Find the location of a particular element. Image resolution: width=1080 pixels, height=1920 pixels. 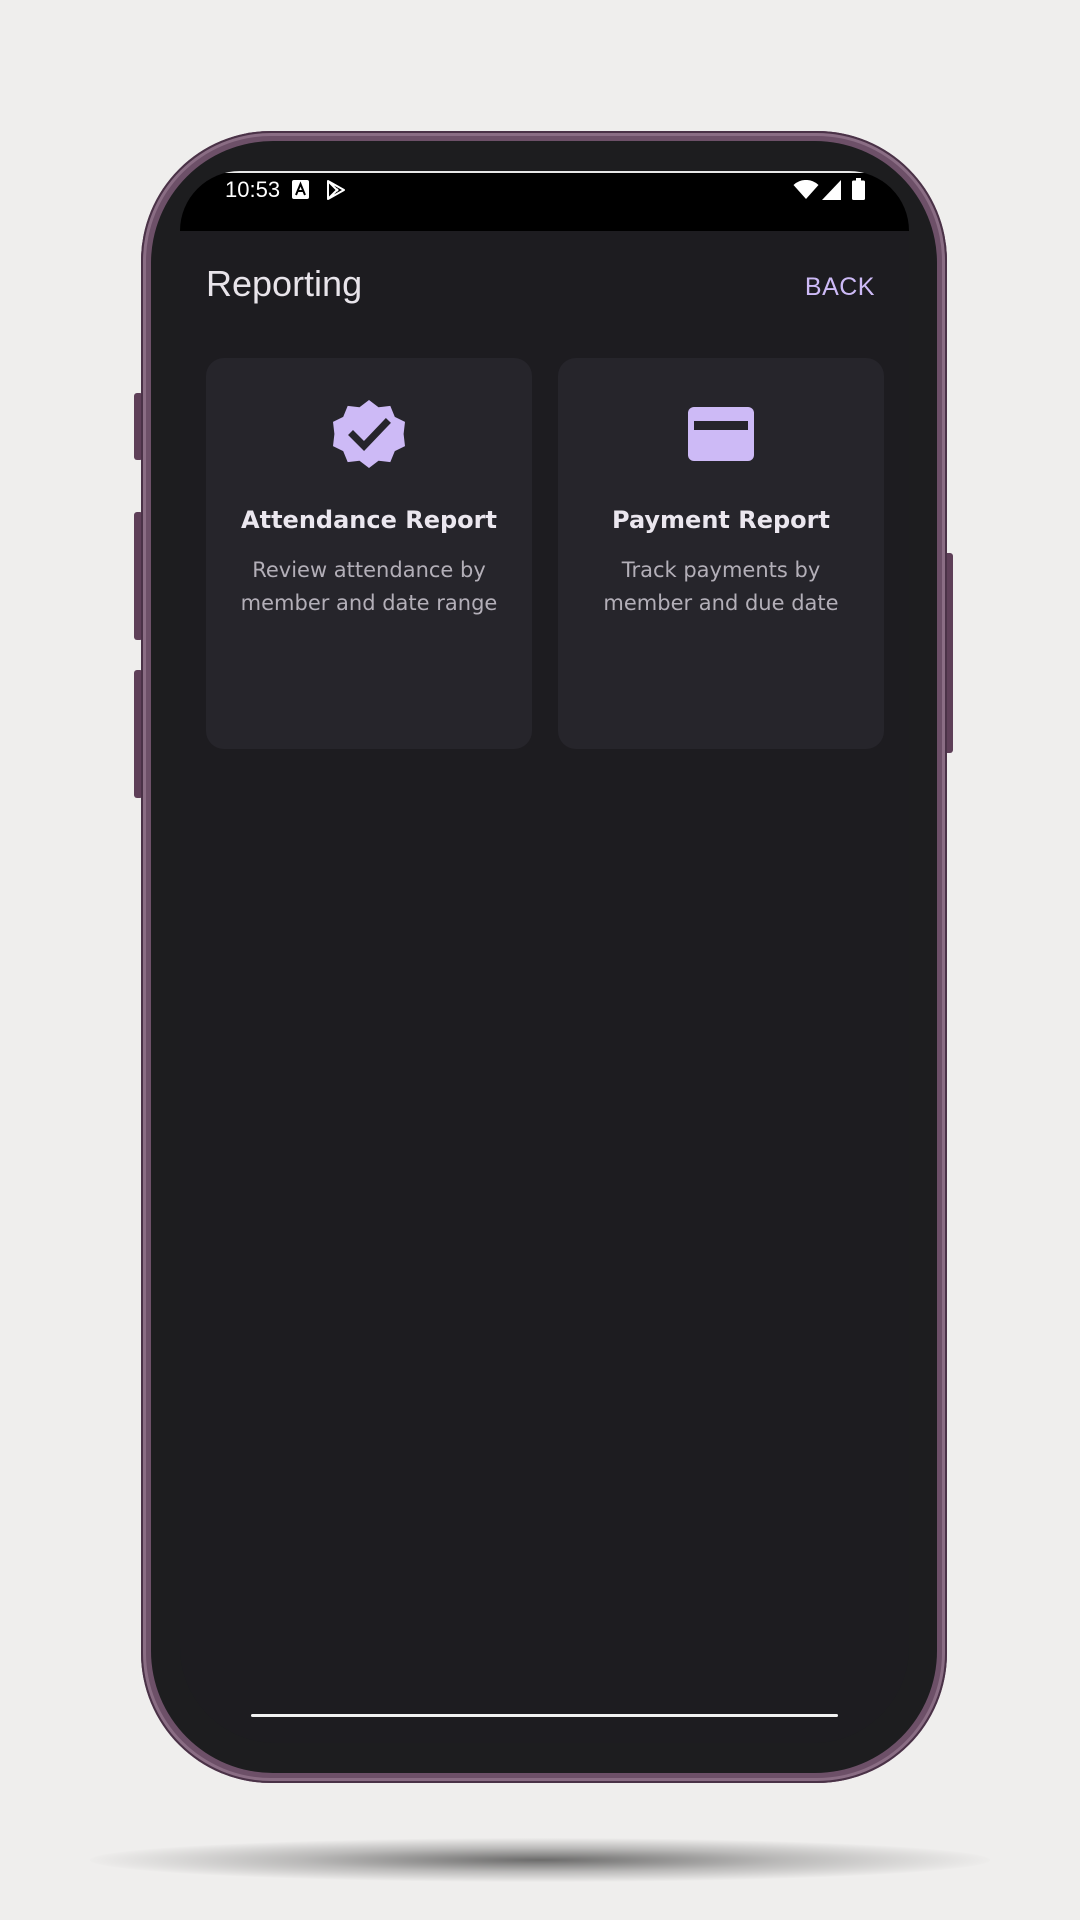

play-store-icon is located at coordinates (336, 190).